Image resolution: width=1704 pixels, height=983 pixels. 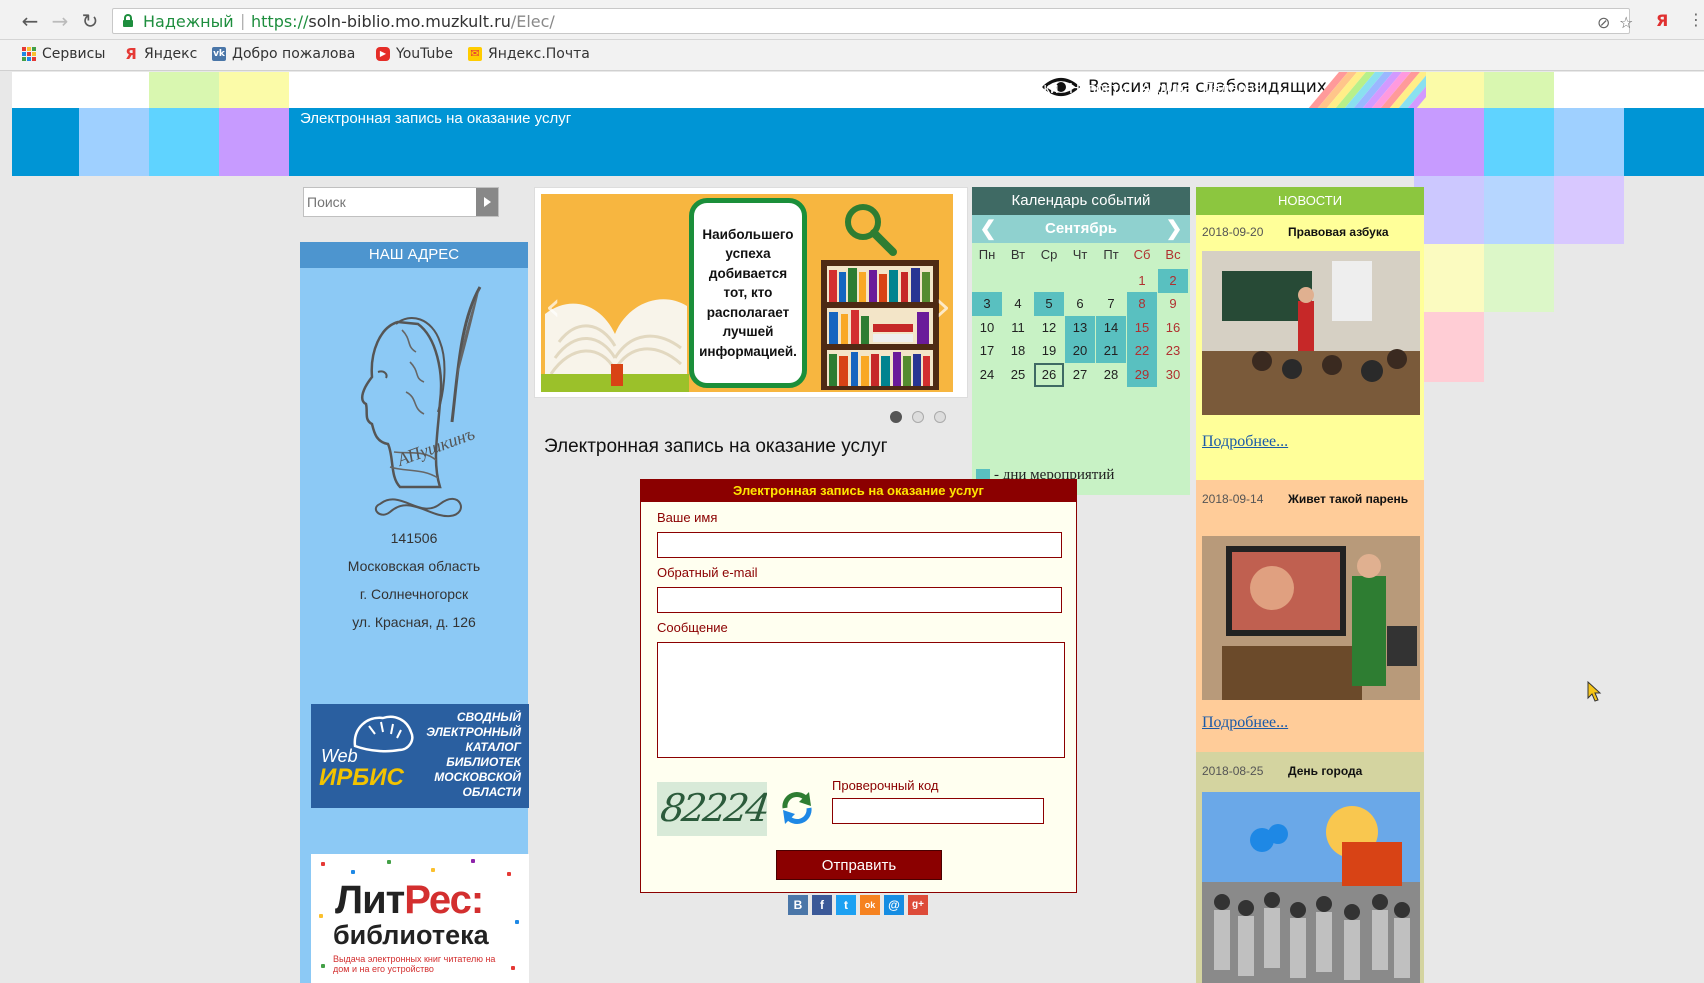 I want to click on menu-item-gallery: Галерея, so click(x=1234, y=88).